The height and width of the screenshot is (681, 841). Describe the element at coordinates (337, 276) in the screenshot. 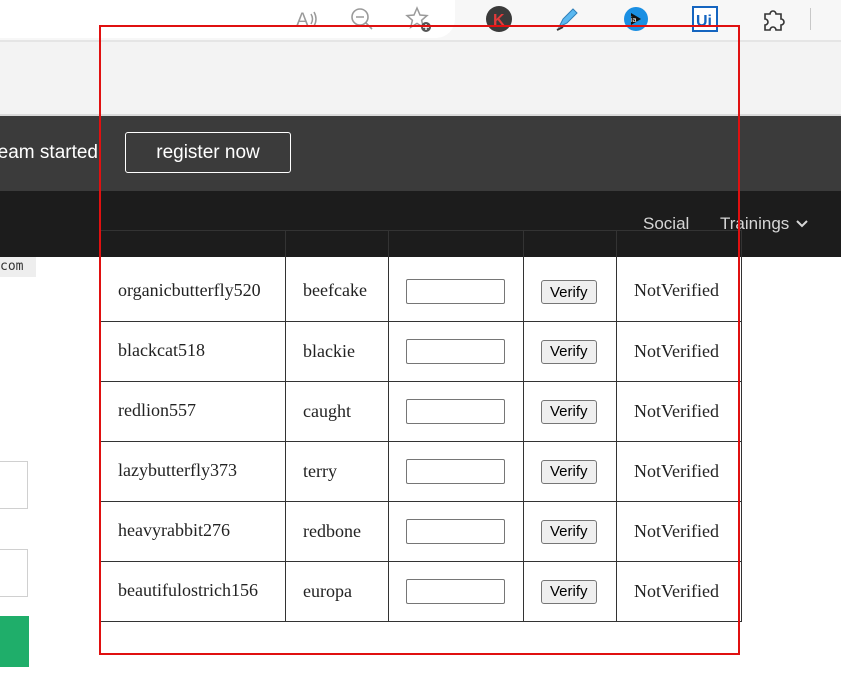

I see `password-cell: beefcake` at that location.